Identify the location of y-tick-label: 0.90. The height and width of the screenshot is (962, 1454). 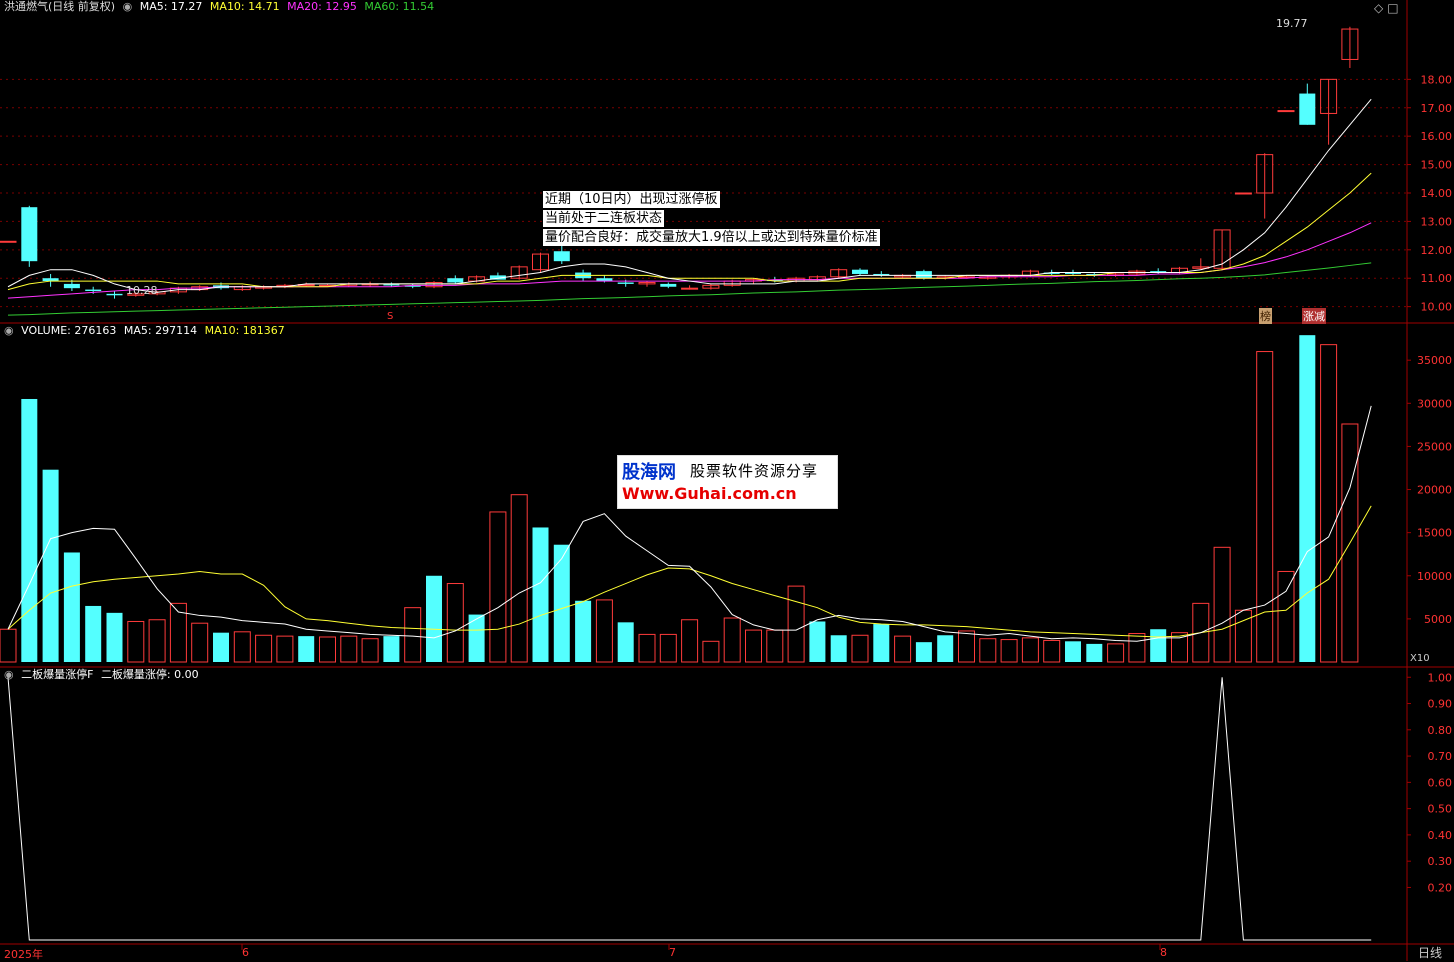
(1440, 704).